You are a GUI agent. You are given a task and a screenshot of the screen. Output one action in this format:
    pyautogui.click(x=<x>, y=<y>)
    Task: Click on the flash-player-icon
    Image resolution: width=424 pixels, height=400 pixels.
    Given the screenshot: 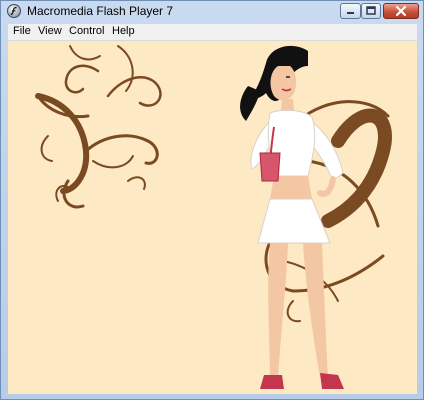 What is the action you would take?
    pyautogui.click(x=14, y=11)
    